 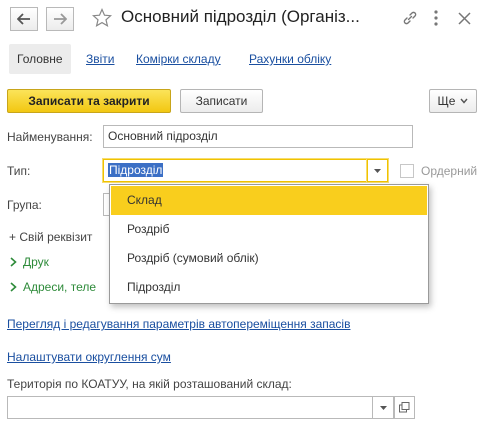 What do you see at coordinates (60, 287) in the screenshot?
I see `address-group-label: Адреси, теле` at bounding box center [60, 287].